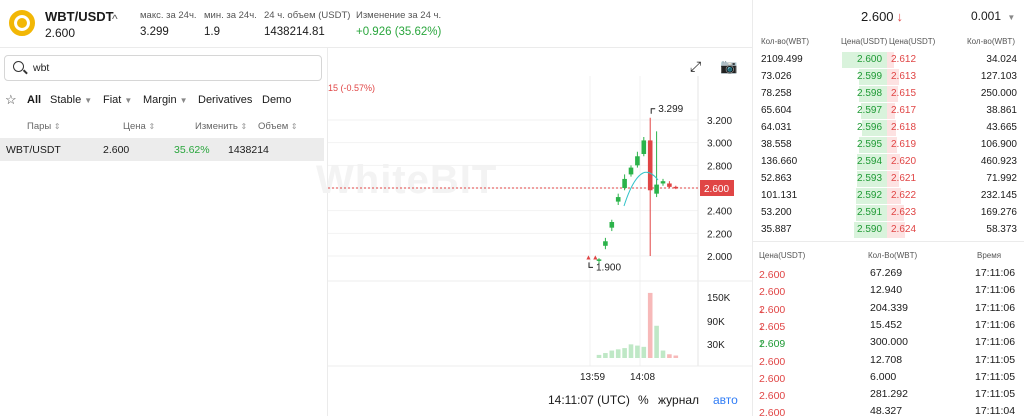 This screenshot has height=416, width=1024. What do you see at coordinates (653, 111) in the screenshot?
I see `high-marker` at bounding box center [653, 111].